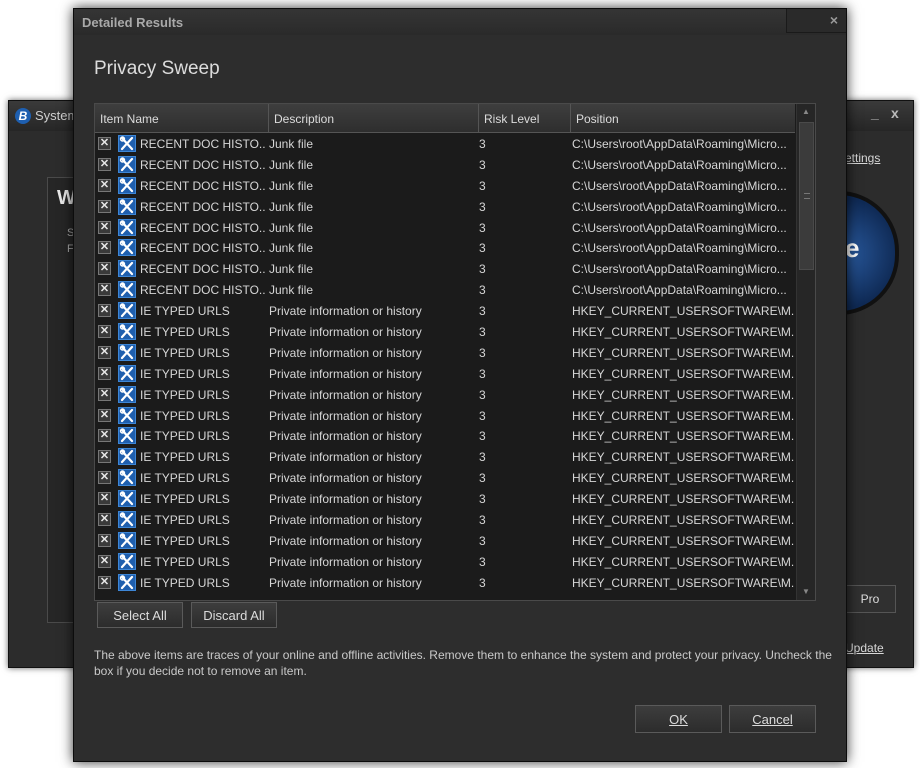 The height and width of the screenshot is (768, 920). What do you see at coordinates (895, 113) in the screenshot?
I see `background-close-icon: x` at bounding box center [895, 113].